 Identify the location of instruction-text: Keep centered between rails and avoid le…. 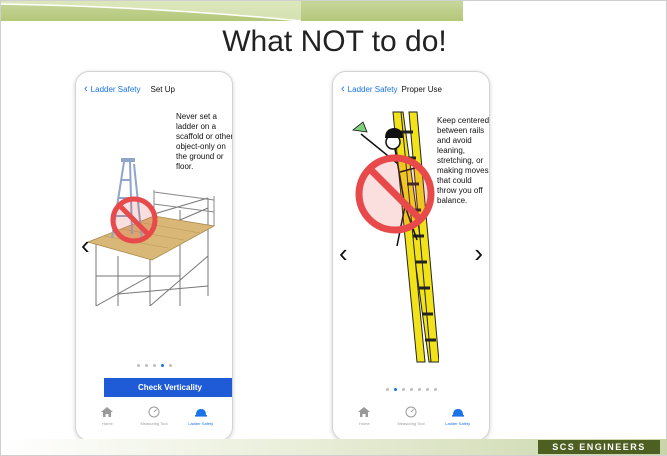
(463, 160).